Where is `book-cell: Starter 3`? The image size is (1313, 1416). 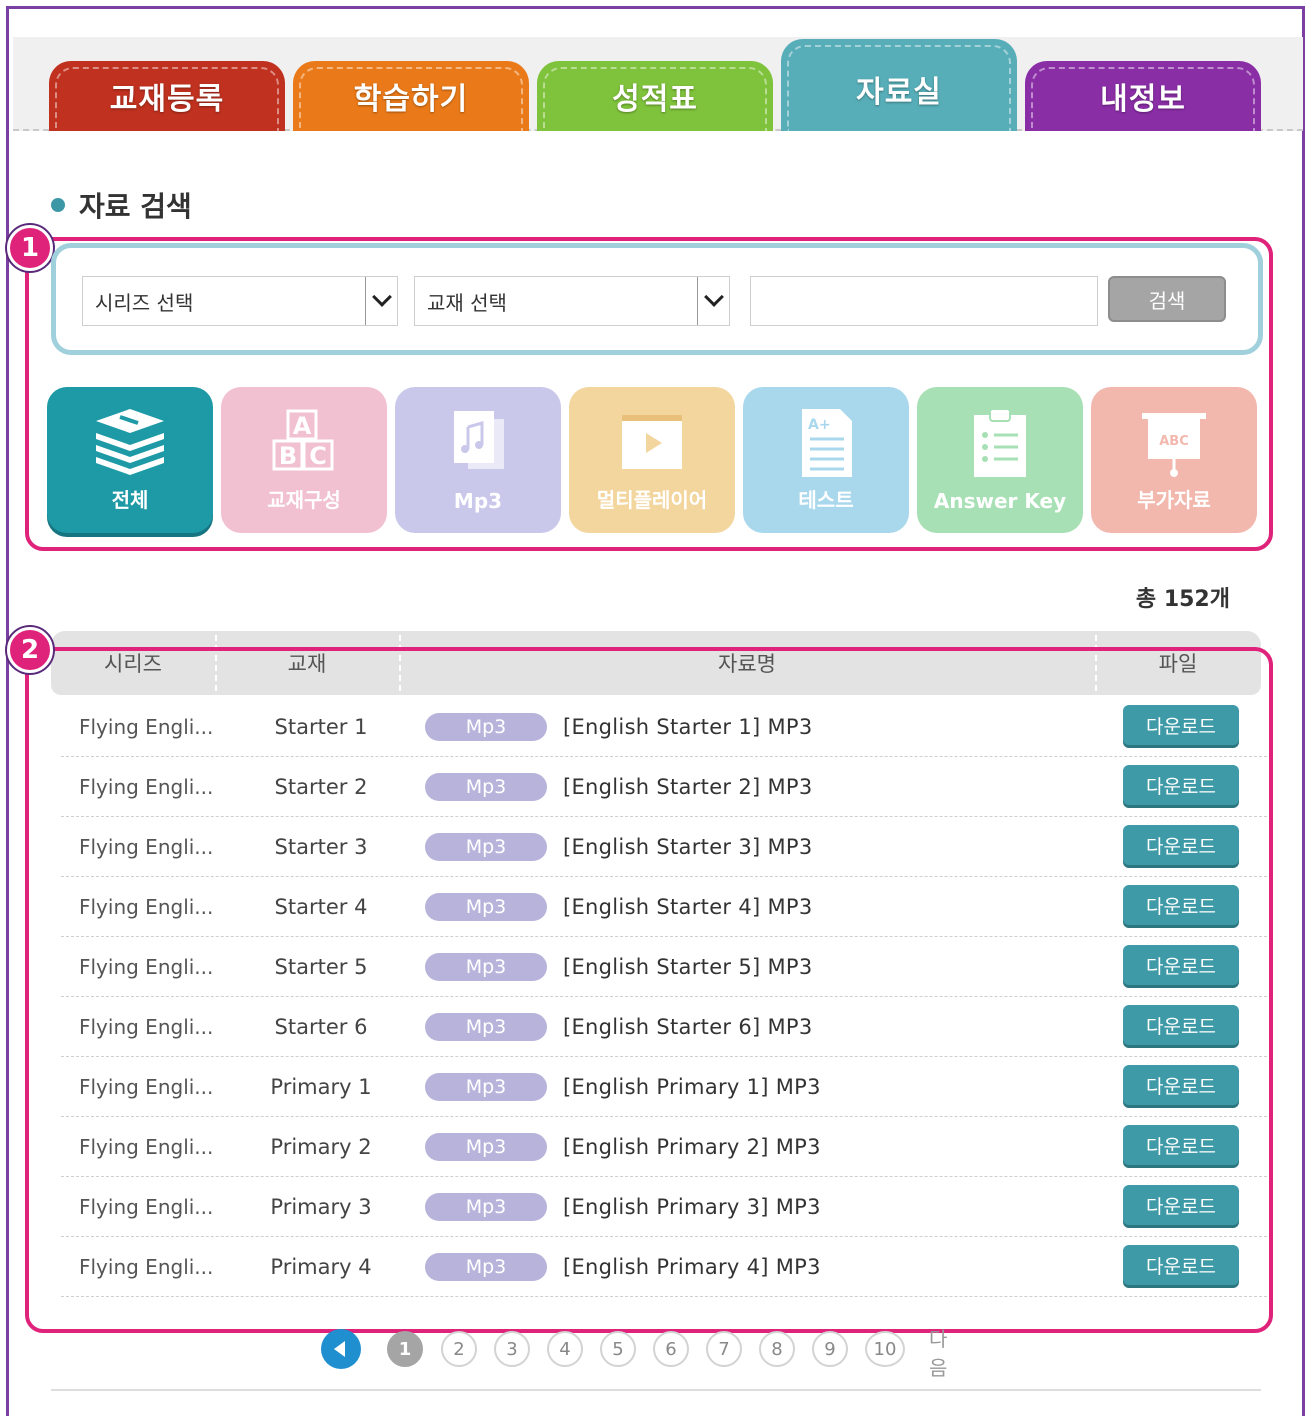 book-cell: Starter 3 is located at coordinates (321, 847).